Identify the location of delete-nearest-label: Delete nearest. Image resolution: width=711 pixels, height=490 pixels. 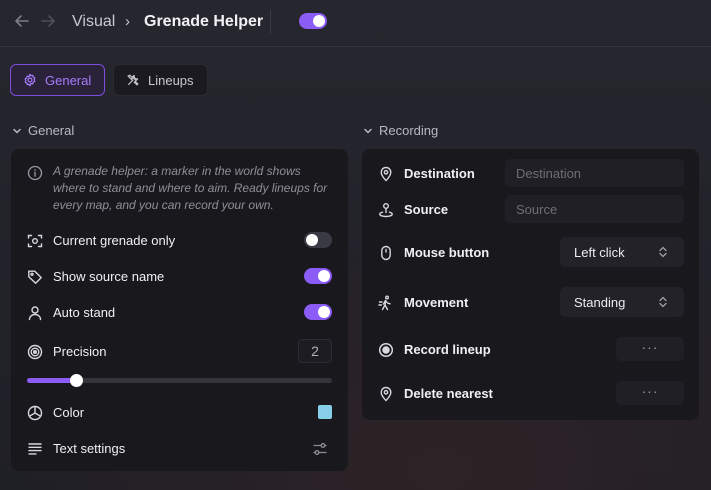
(448, 393).